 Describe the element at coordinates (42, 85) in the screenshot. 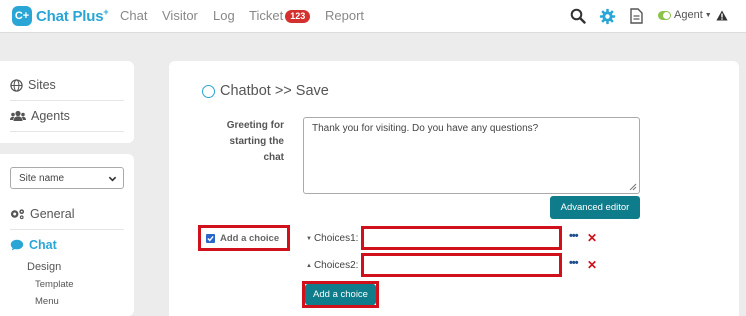

I see `sidebar-item-label: Sites` at that location.